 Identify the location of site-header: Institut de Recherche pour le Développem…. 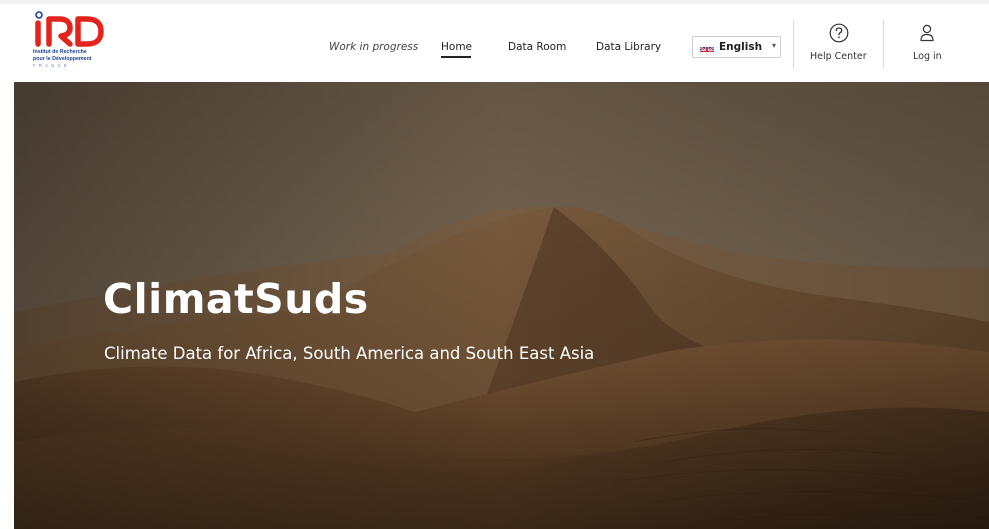
(494, 43).